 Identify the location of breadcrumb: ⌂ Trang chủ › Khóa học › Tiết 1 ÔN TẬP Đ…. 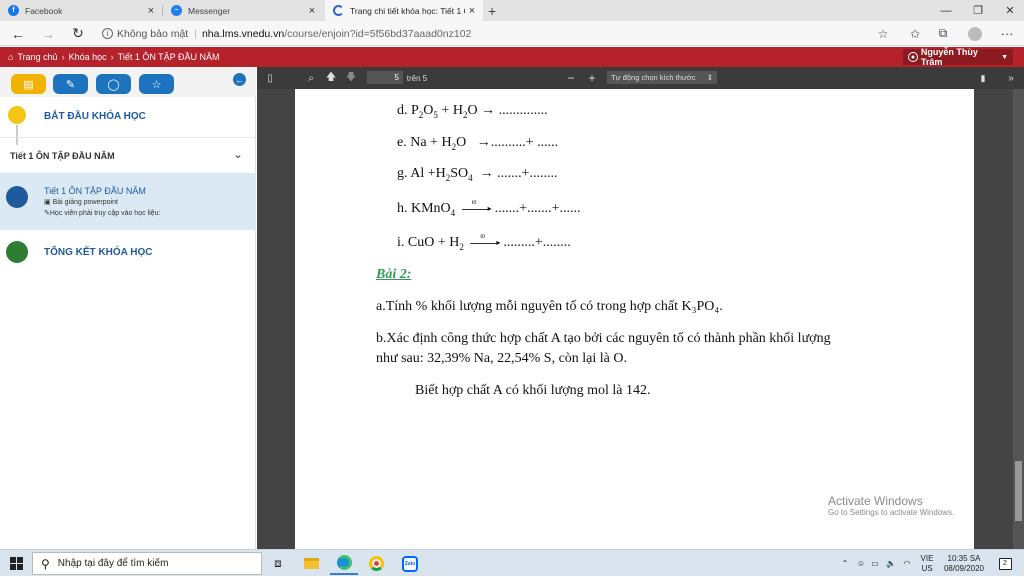
(114, 57).